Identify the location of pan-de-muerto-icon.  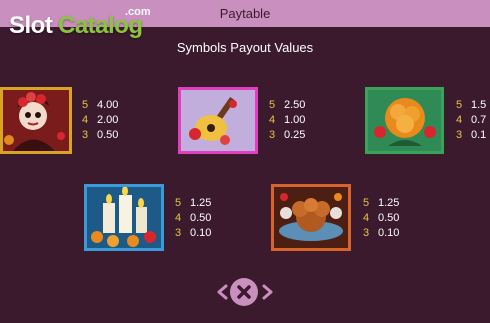
(311, 217).